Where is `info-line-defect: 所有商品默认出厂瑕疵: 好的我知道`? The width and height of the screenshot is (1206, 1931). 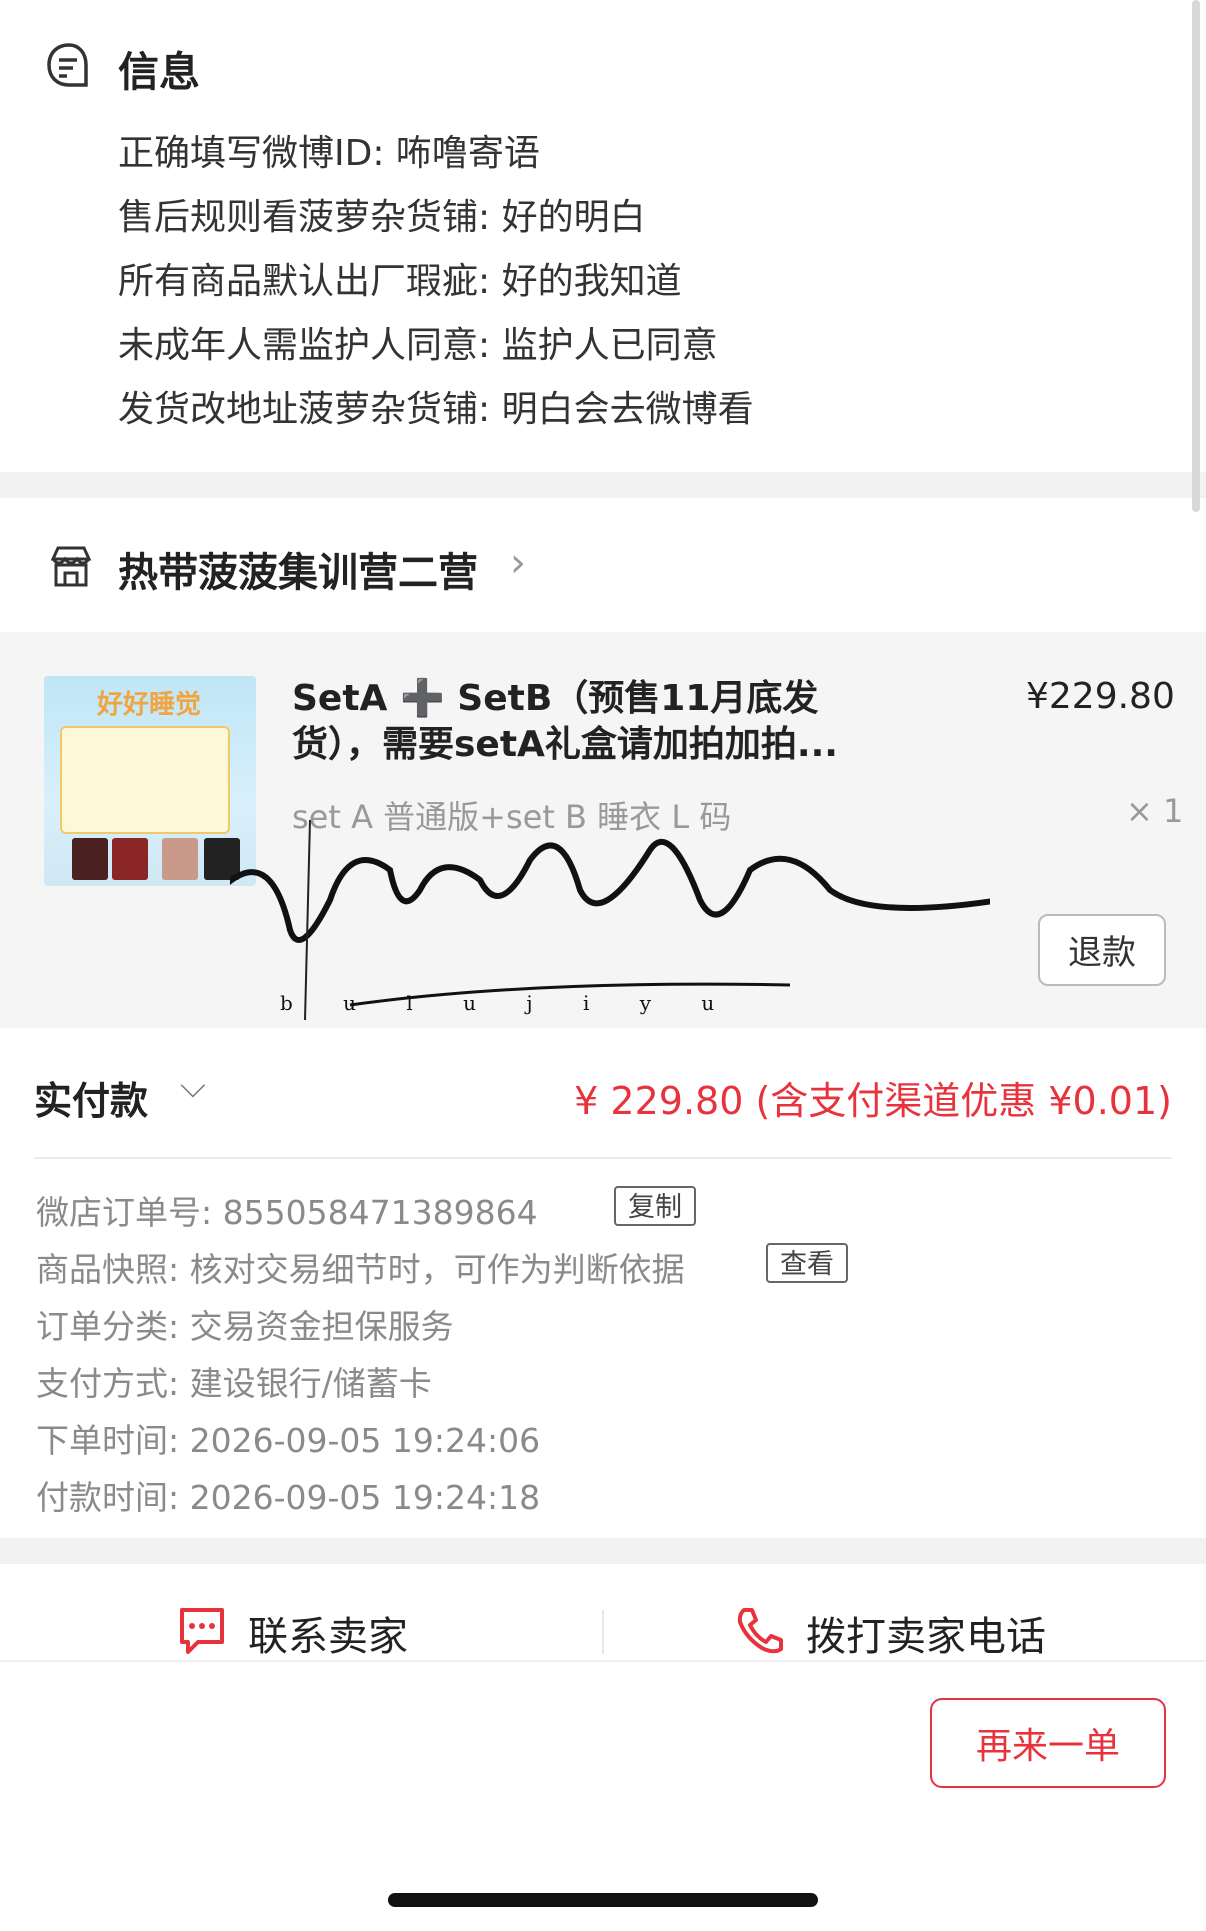
info-line-defect: 所有商品默认出厂瑕疵: 好的我知道 is located at coordinates (400, 281).